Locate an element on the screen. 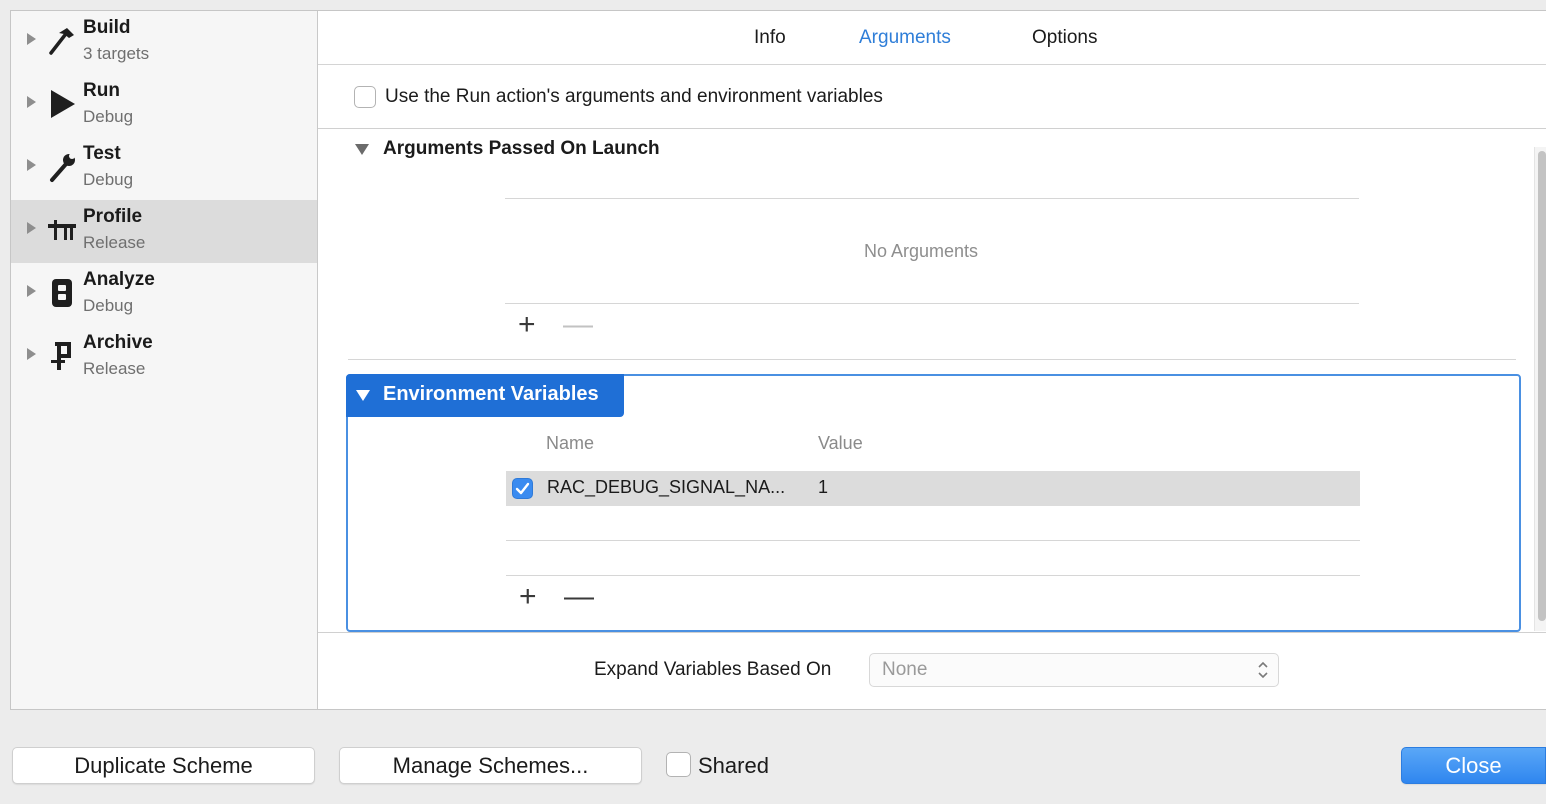  column-header-name: Name is located at coordinates (570, 443).